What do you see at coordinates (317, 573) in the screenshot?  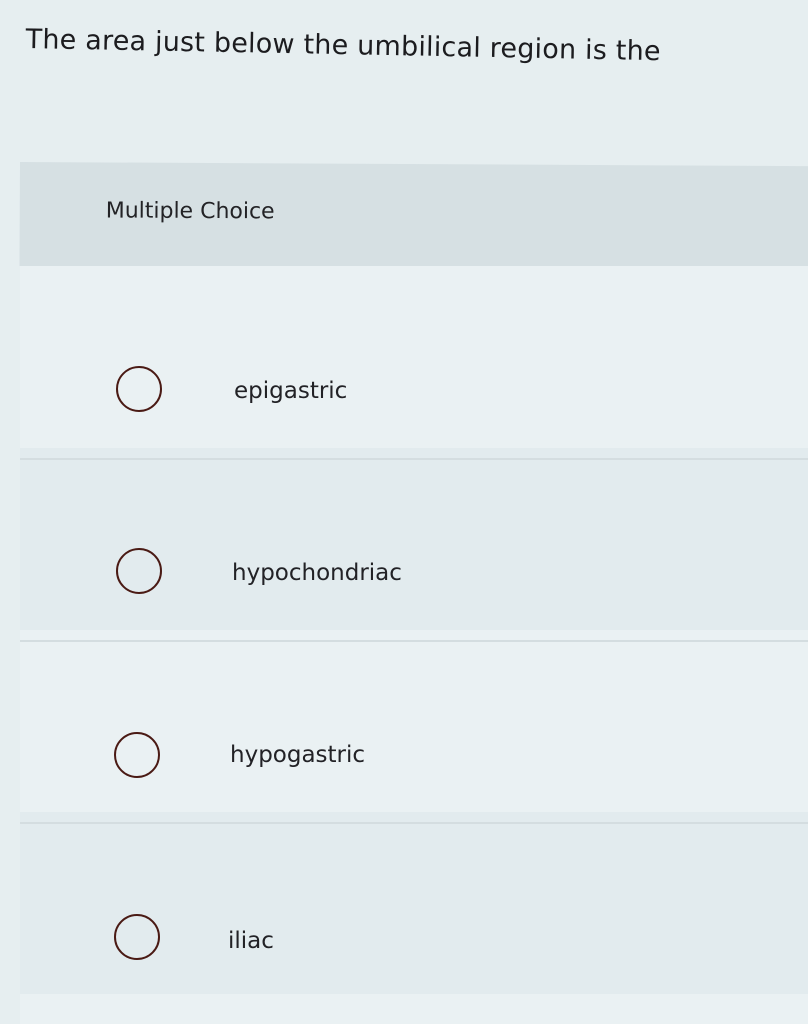 I see `option-label: hypochondriac` at bounding box center [317, 573].